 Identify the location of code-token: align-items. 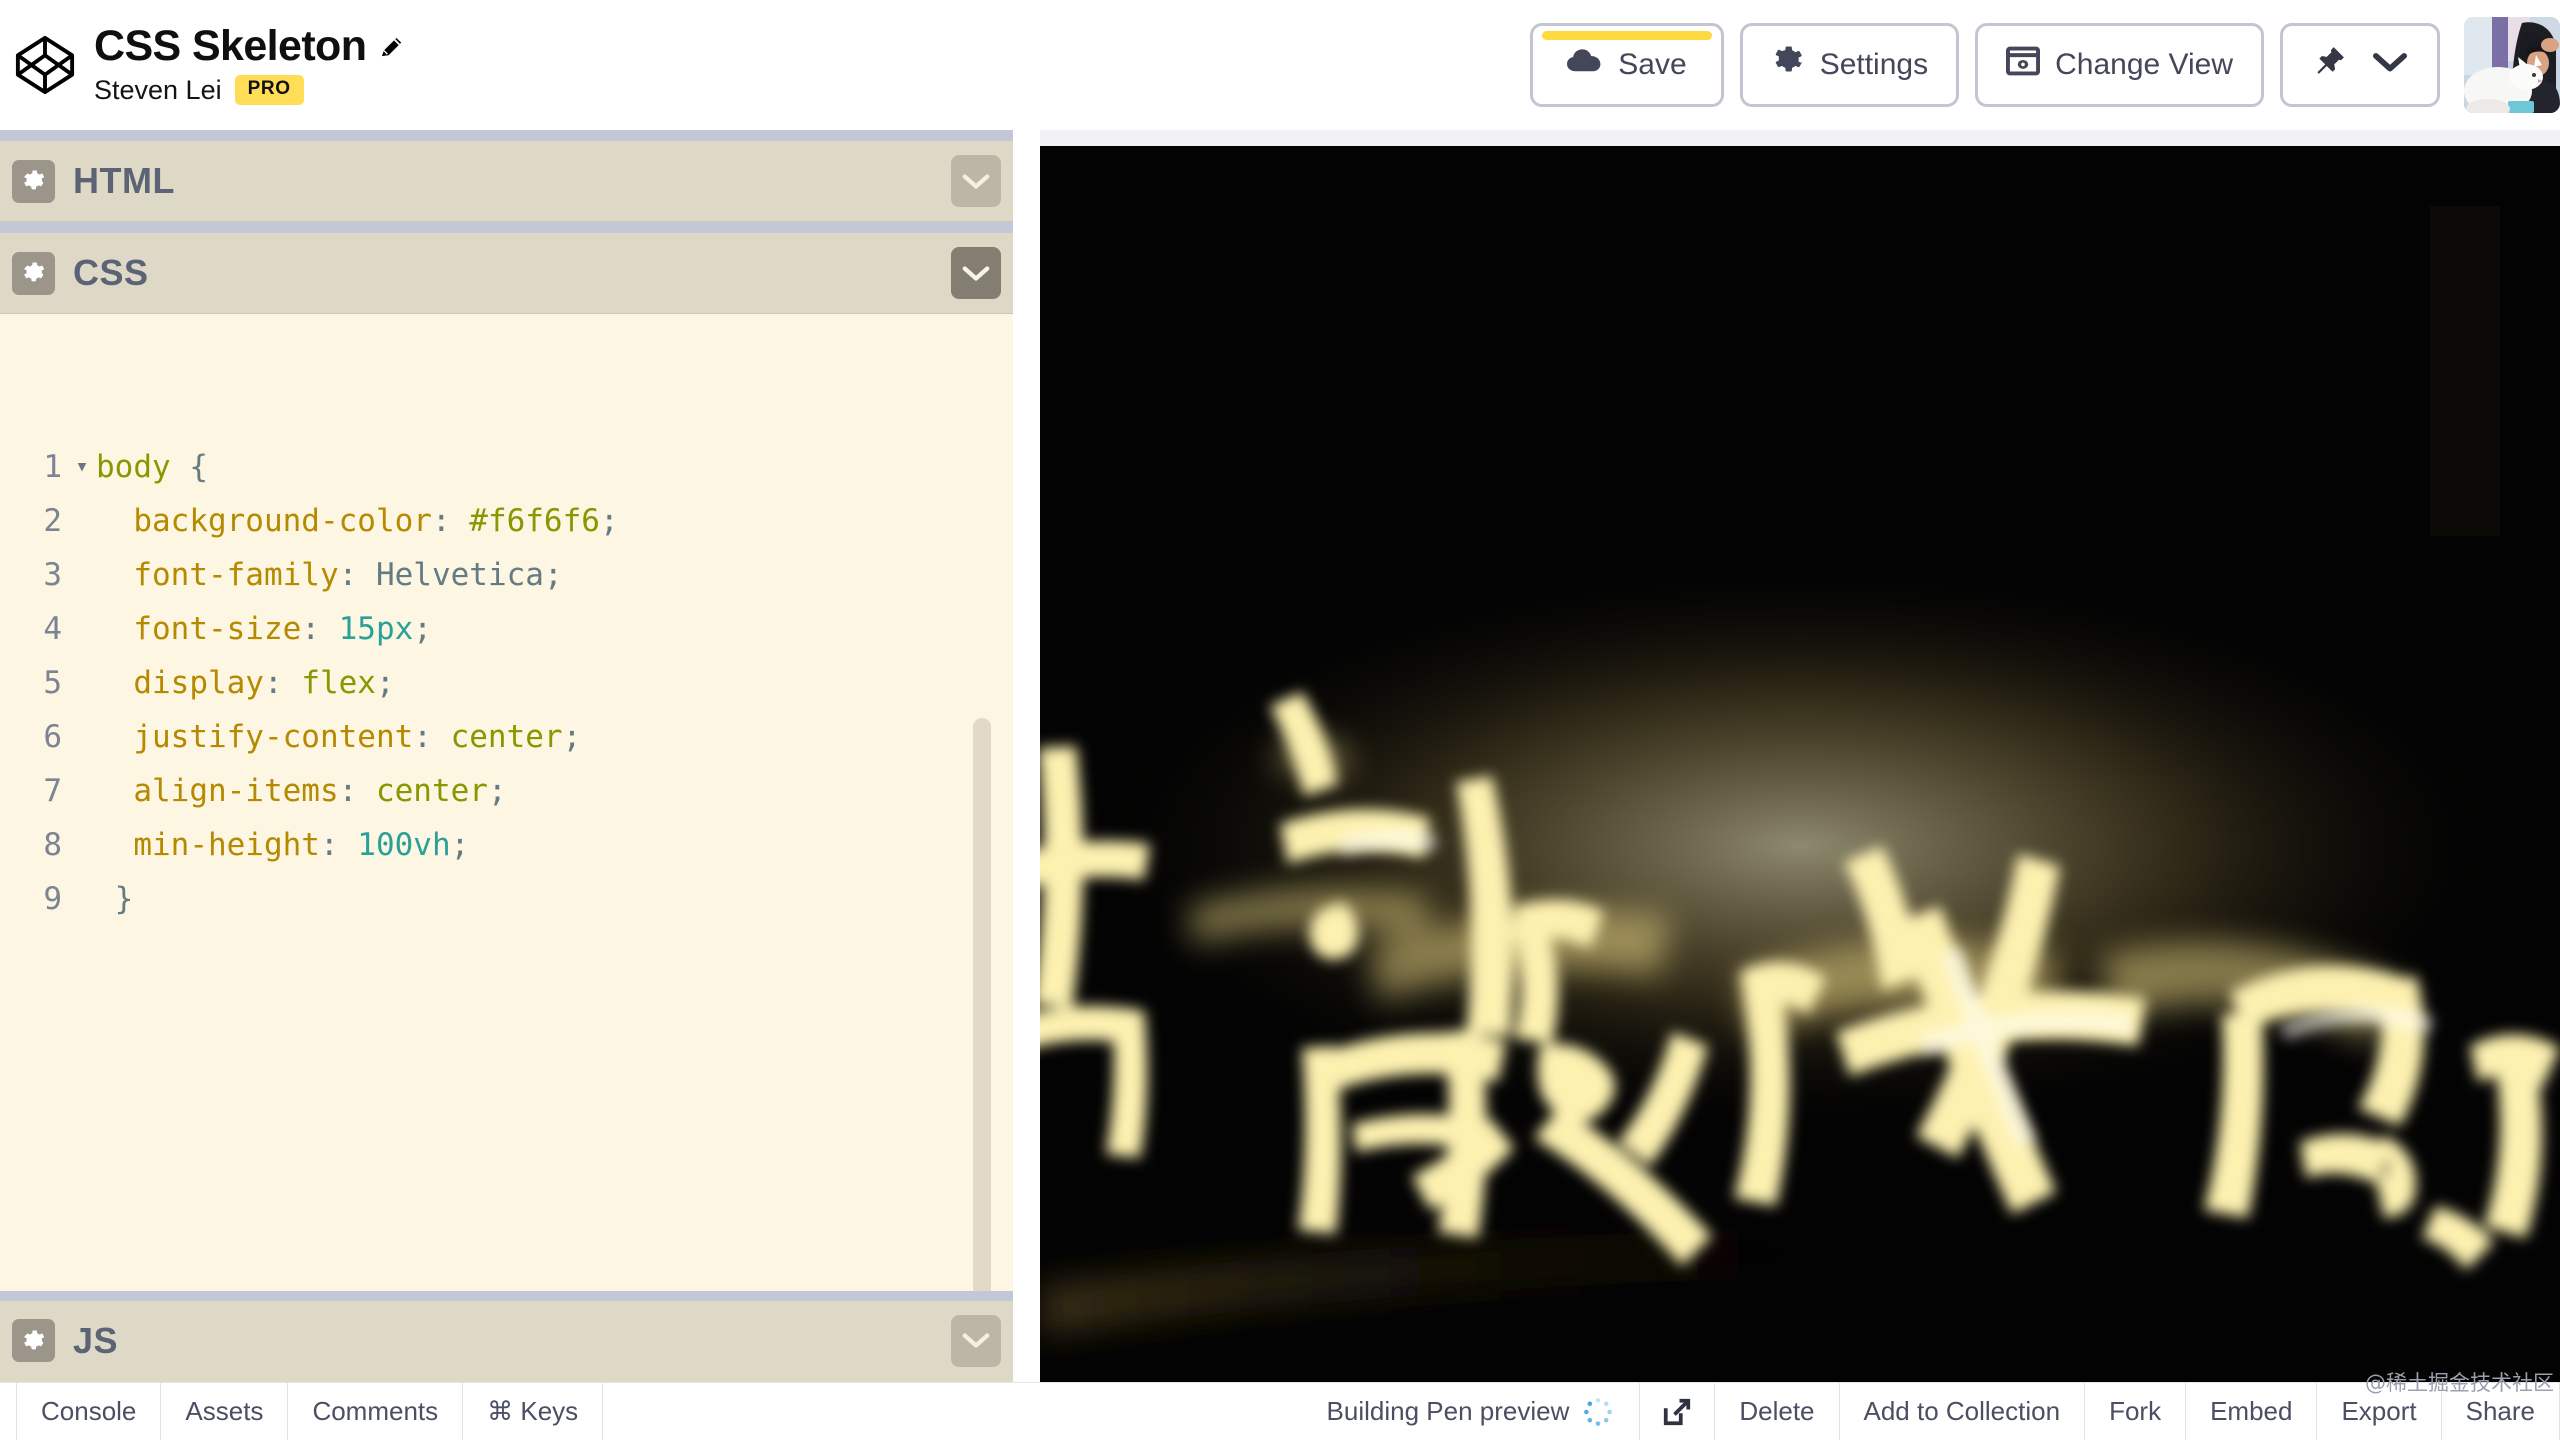
(217, 791).